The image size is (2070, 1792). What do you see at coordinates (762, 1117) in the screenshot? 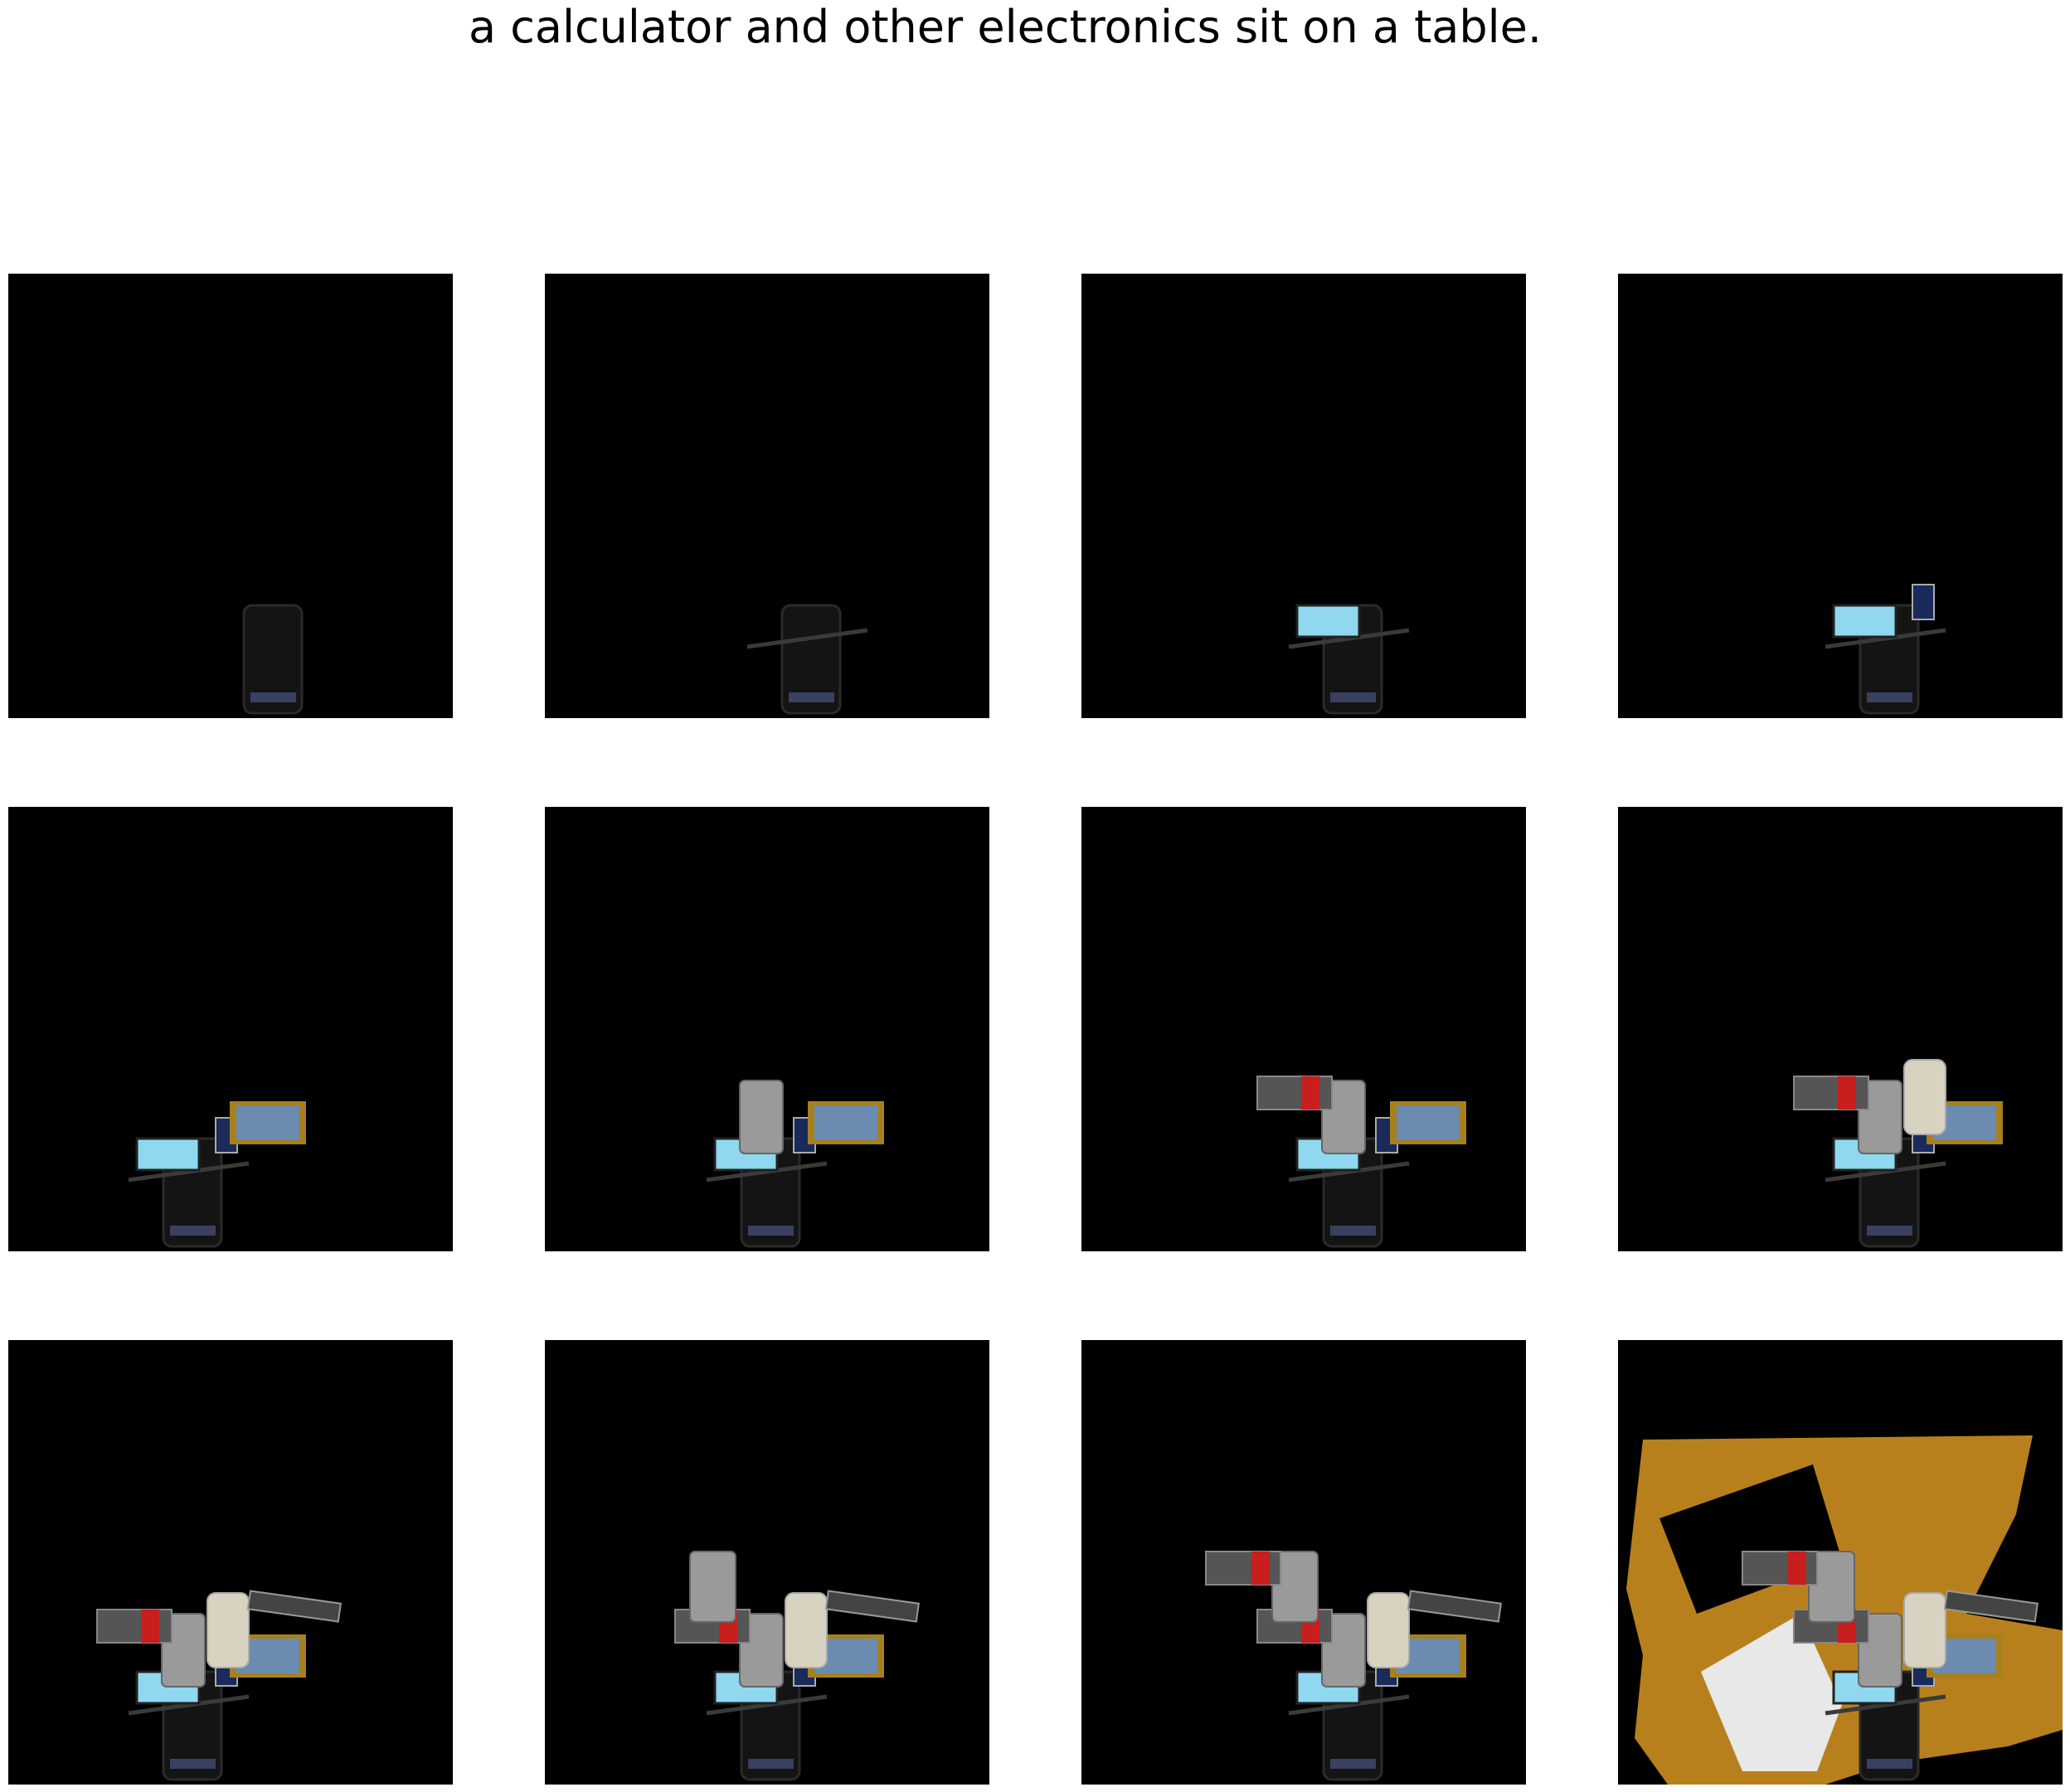
I see `calculator-silver` at bounding box center [762, 1117].